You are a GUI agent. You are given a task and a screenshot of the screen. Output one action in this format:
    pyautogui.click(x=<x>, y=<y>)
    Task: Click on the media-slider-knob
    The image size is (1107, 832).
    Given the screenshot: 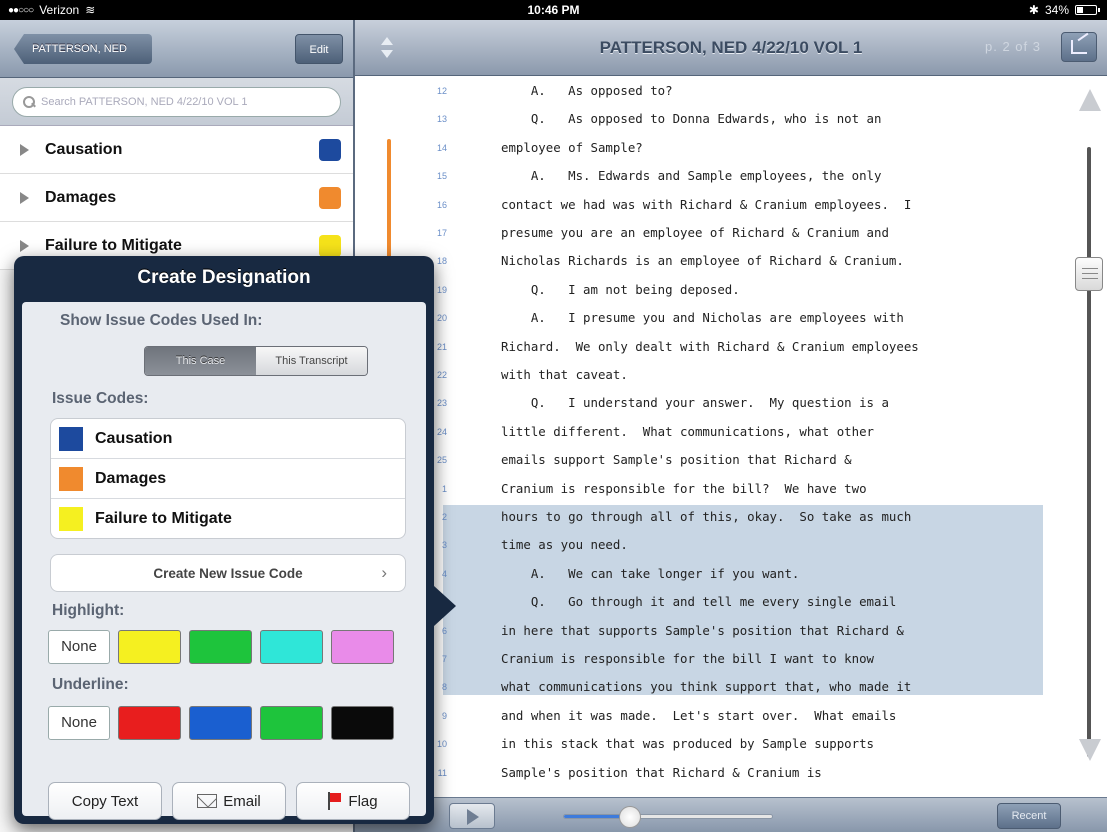 What is the action you would take?
    pyautogui.click(x=630, y=817)
    